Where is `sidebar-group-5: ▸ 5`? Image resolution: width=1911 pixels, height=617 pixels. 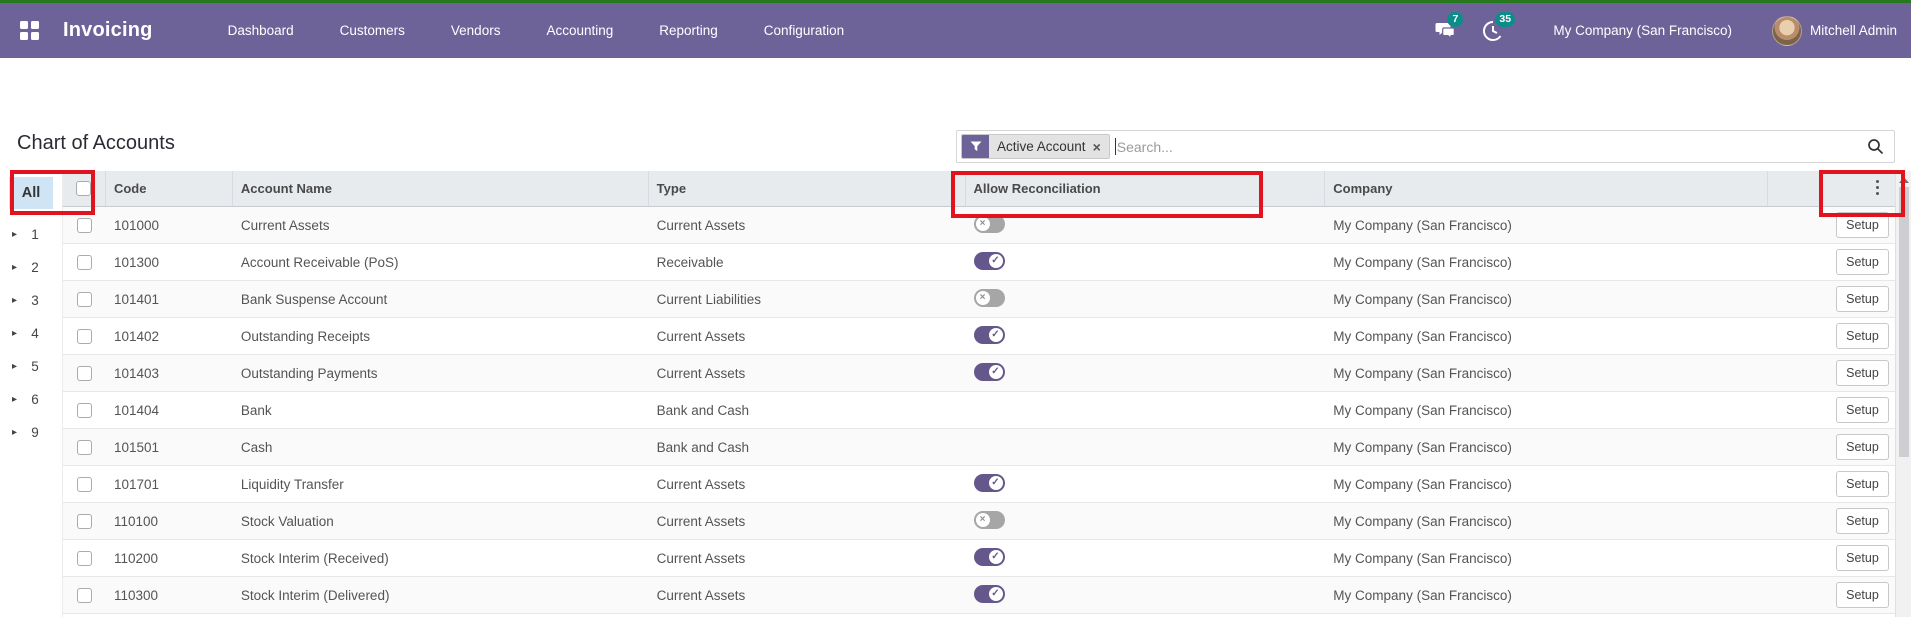
sidebar-group-5: ▸ 5 is located at coordinates (31, 366).